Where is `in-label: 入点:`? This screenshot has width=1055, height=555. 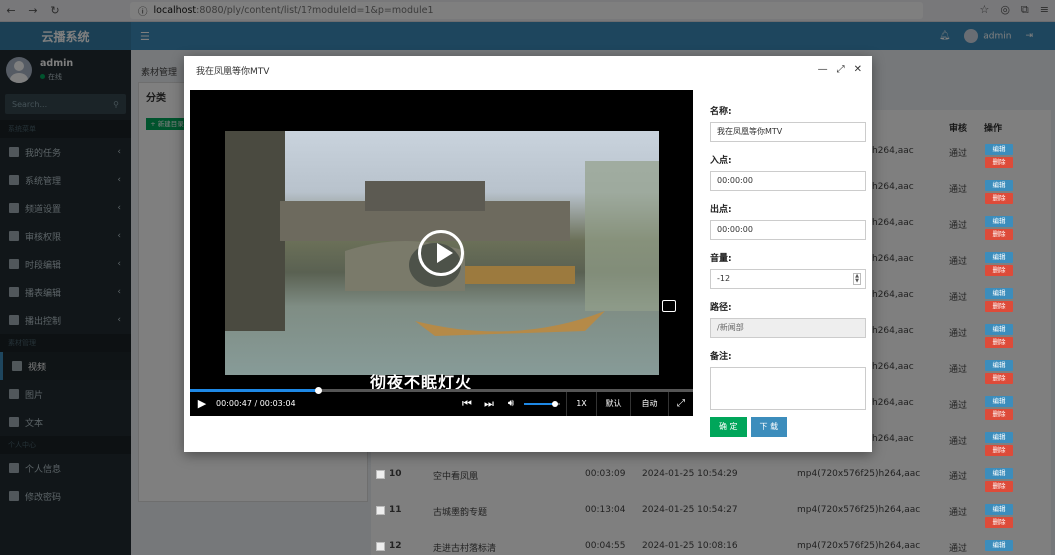
in-label: 入点: is located at coordinates (721, 161).